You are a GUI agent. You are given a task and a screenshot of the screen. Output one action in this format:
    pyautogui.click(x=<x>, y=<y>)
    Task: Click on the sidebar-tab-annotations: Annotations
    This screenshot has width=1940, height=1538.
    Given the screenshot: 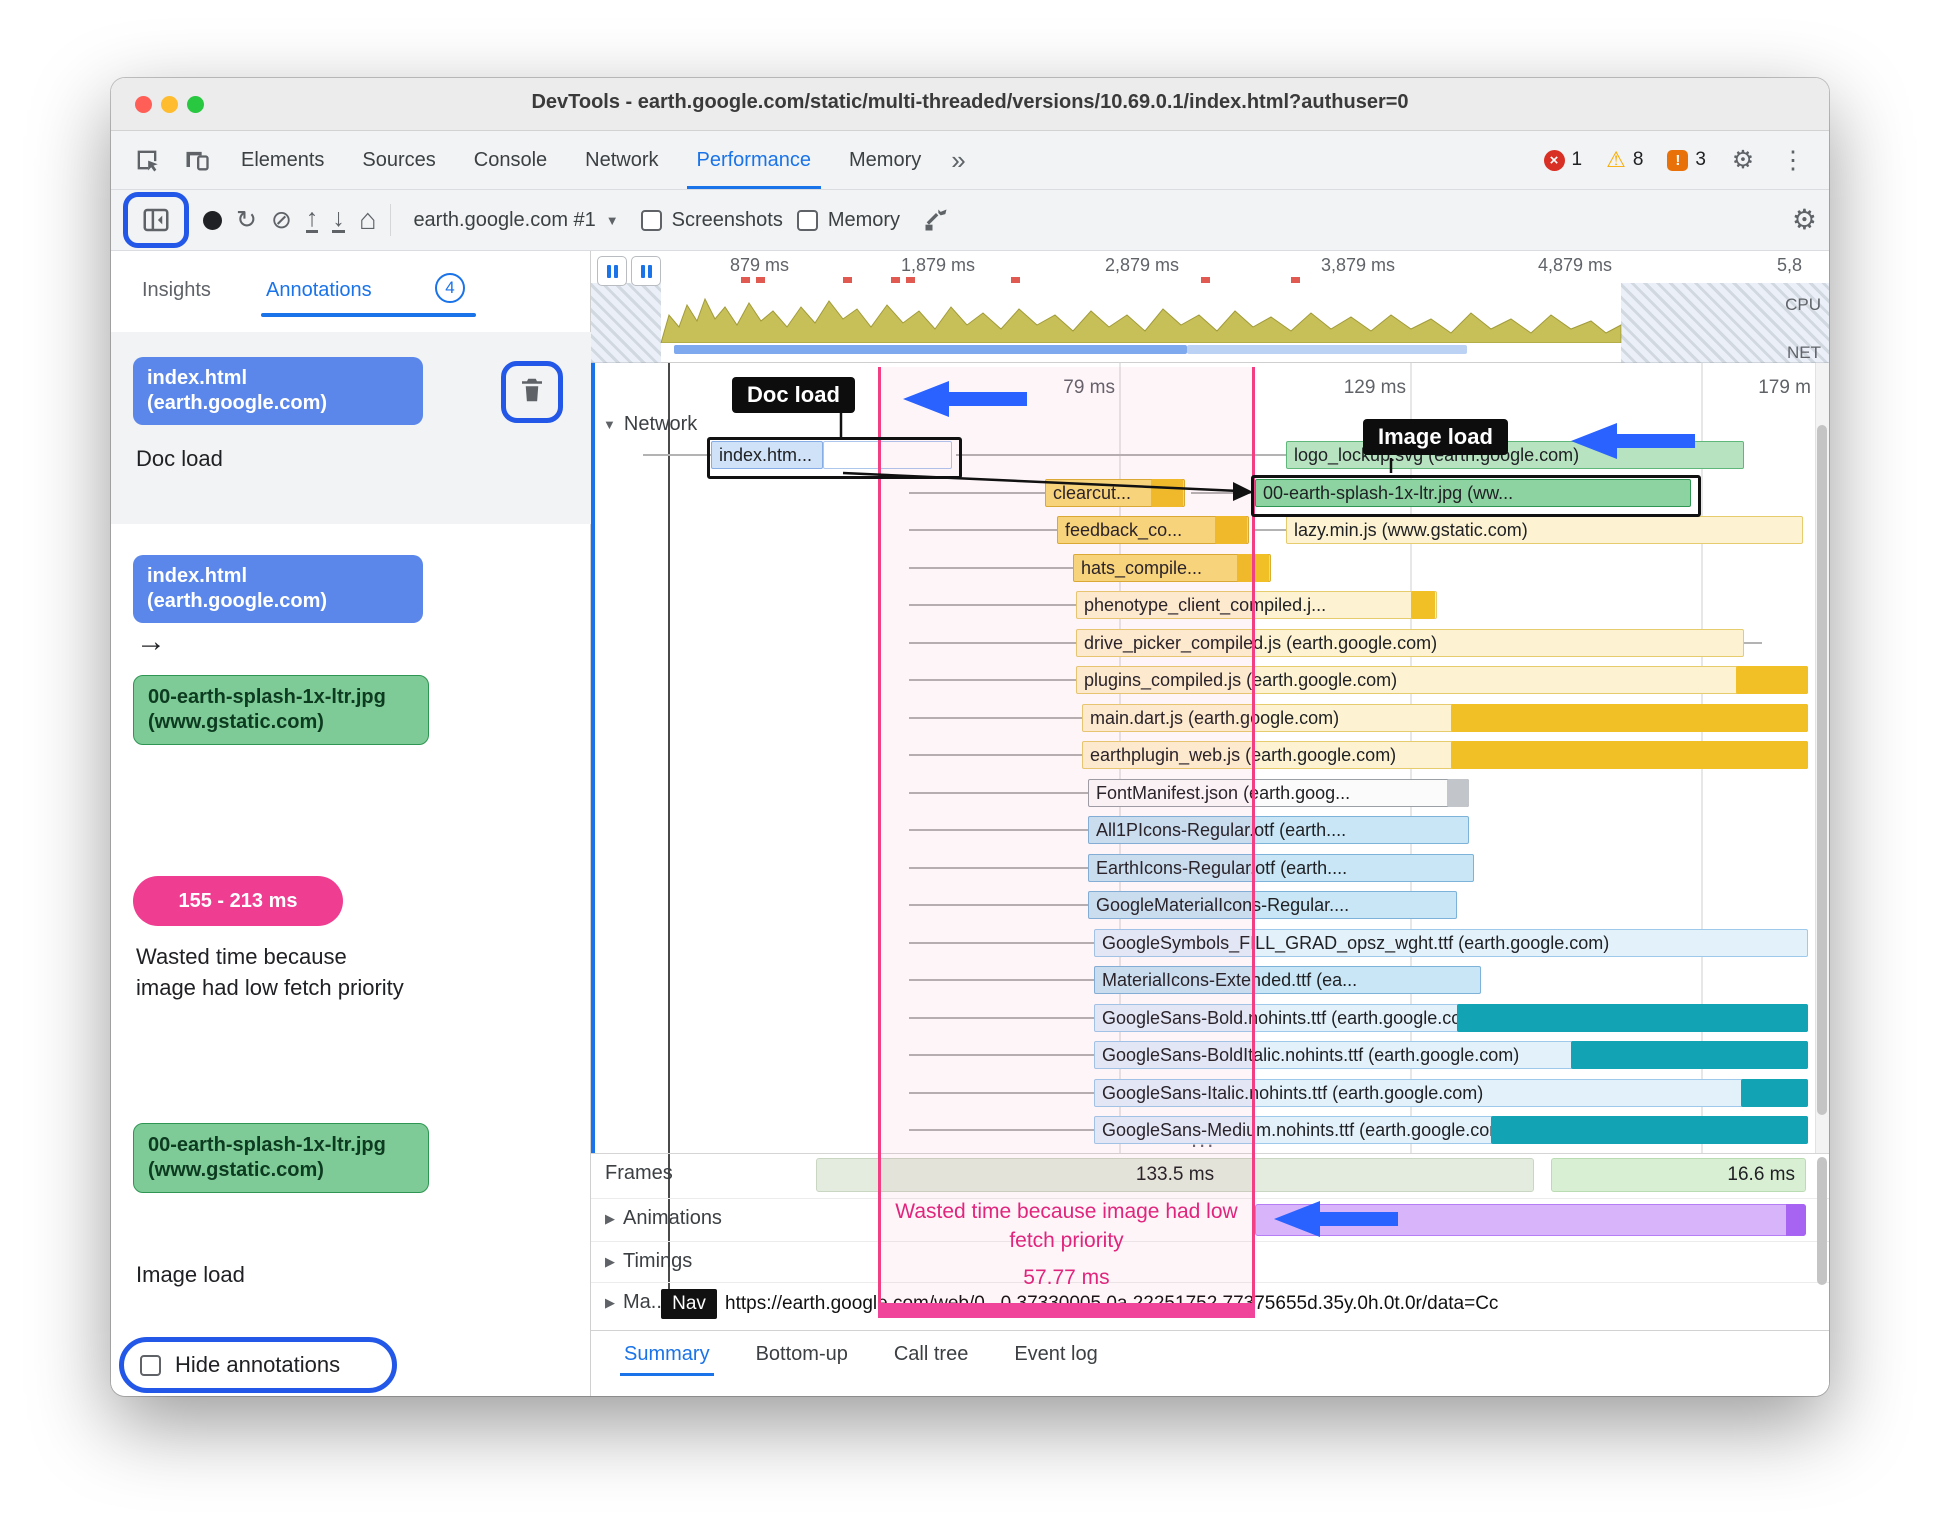 What is the action you would take?
    pyautogui.click(x=319, y=290)
    